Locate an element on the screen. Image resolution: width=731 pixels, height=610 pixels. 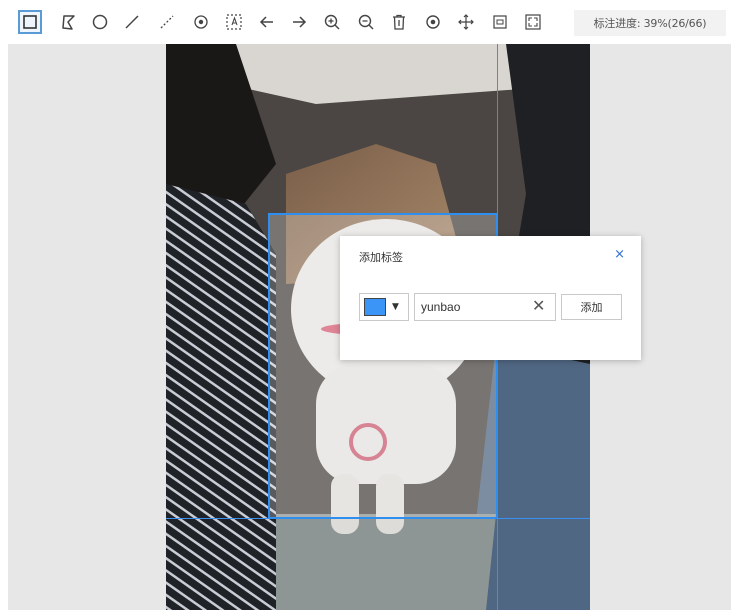
redo-button is located at coordinates (299, 22).